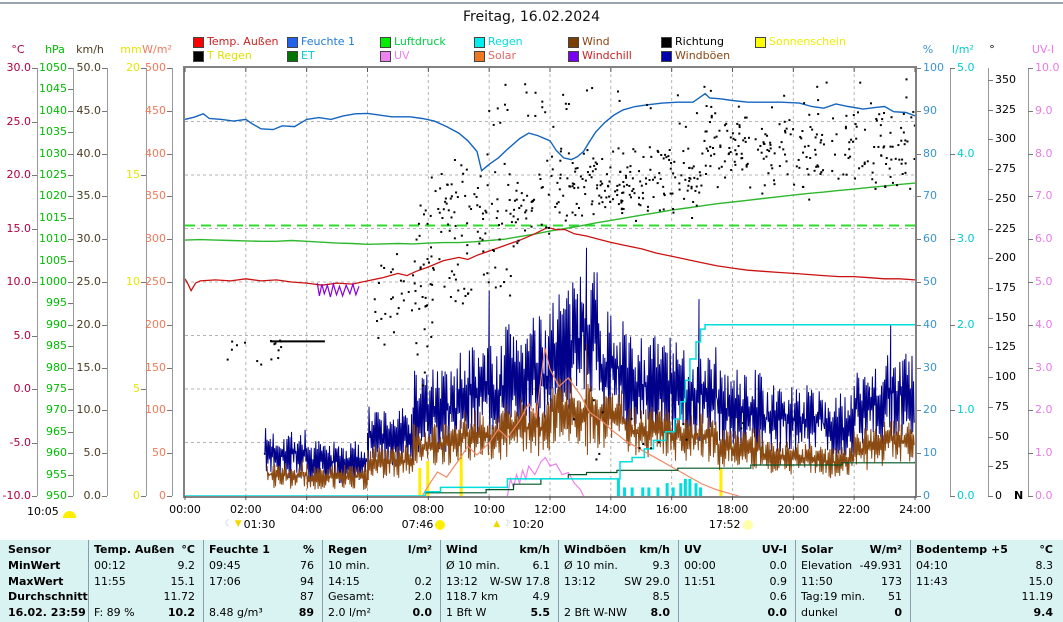 Image resolution: width=1063 pixels, height=622 pixels. What do you see at coordinates (700, 581) in the screenshot?
I see `table-cell-label: 11:51` at bounding box center [700, 581].